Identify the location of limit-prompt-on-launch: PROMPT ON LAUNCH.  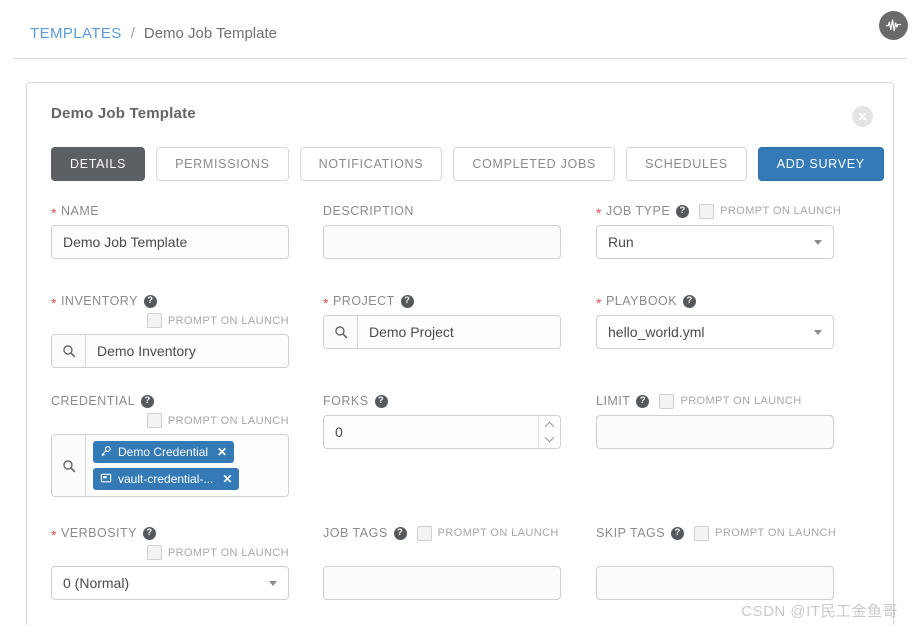
(730, 401).